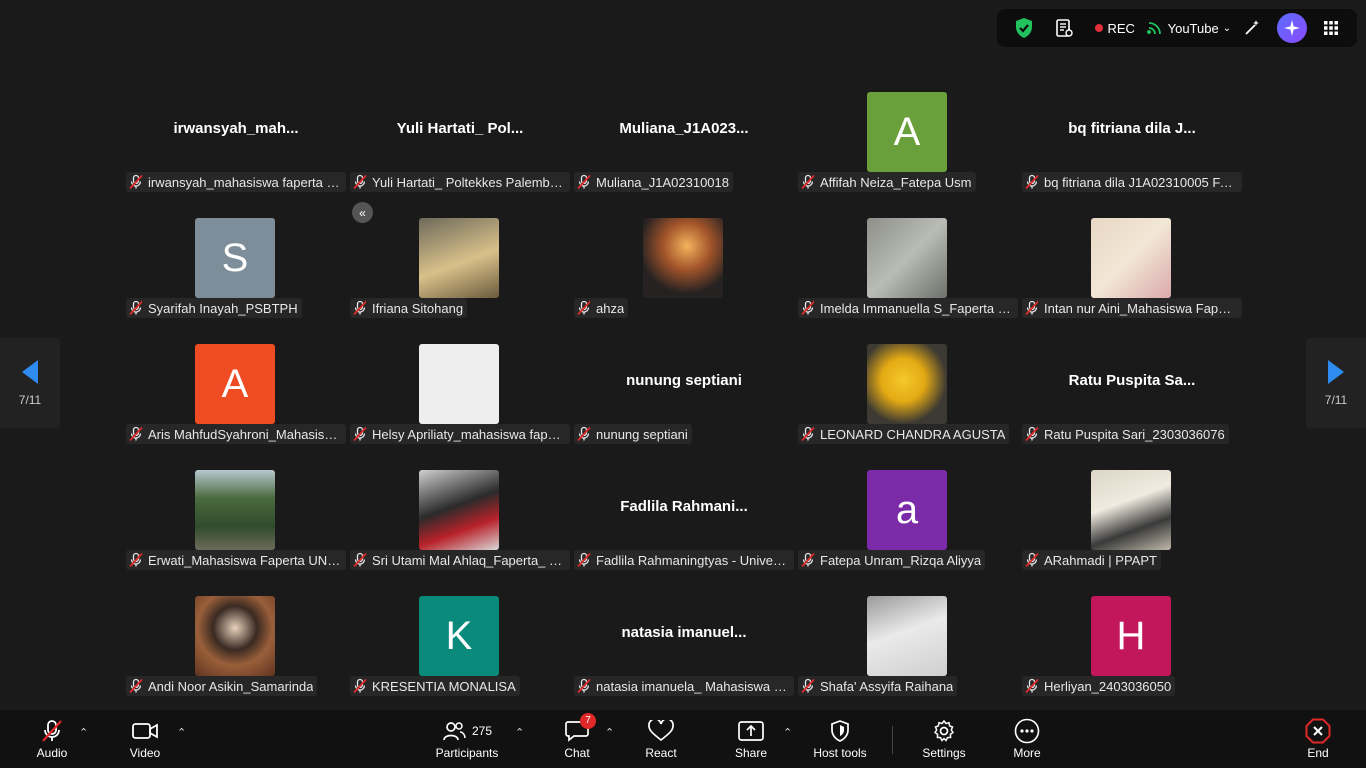  What do you see at coordinates (1121, 28) in the screenshot?
I see `rec-label: REC` at bounding box center [1121, 28].